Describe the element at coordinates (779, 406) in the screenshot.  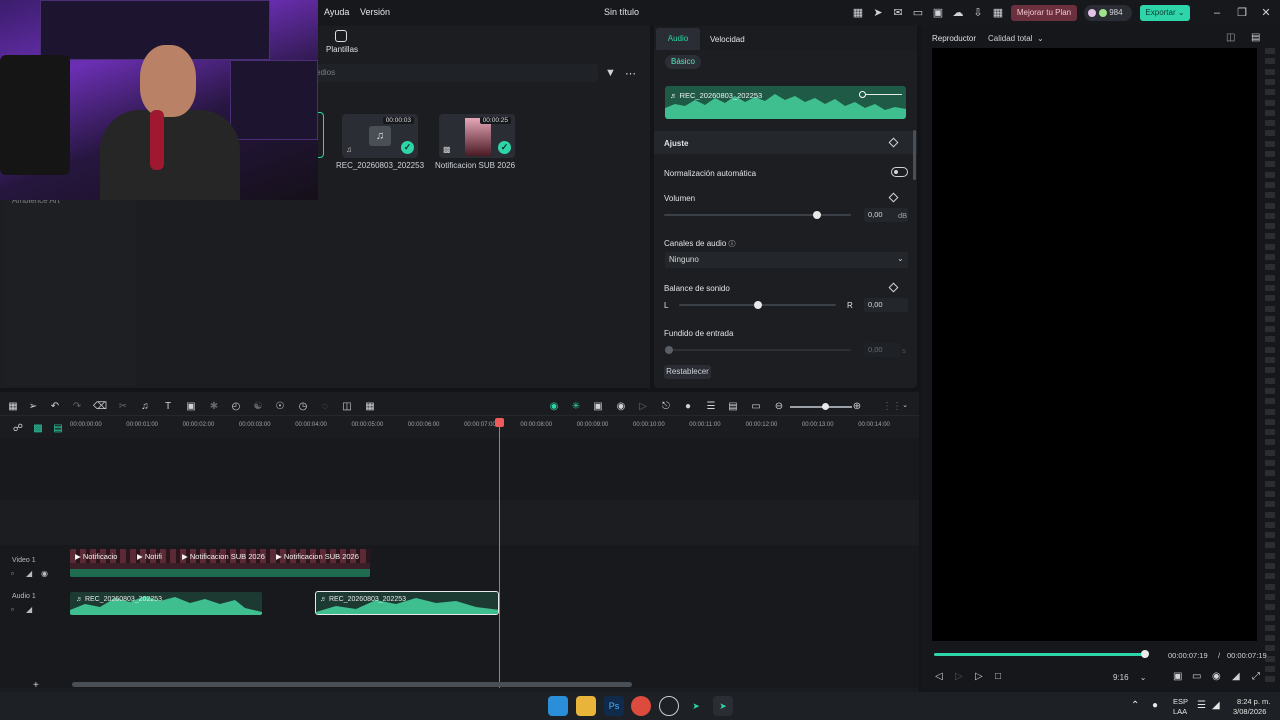
I see `zoom-out-icon: ⊖` at that location.